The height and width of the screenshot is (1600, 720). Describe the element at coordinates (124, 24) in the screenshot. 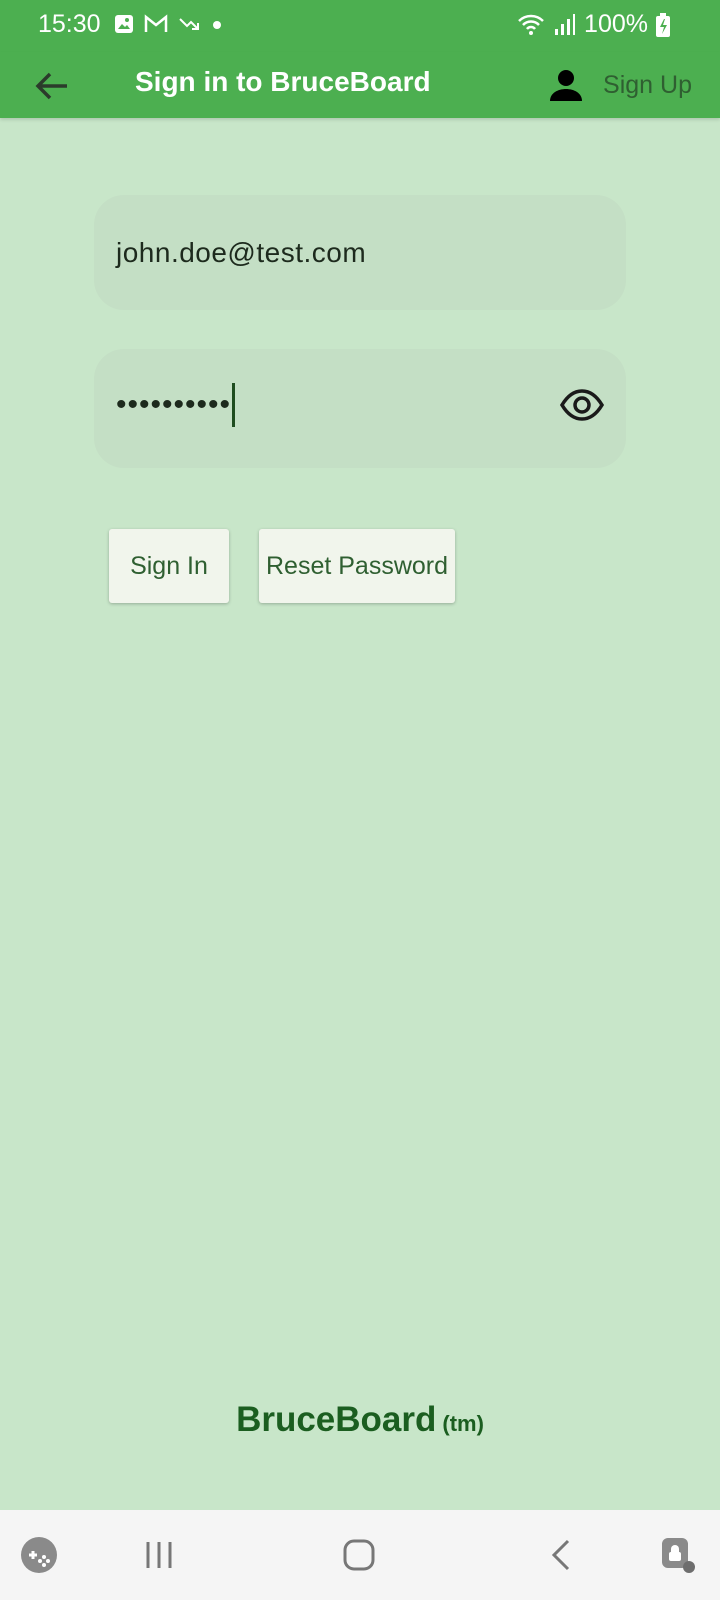

I see `image-icon` at that location.